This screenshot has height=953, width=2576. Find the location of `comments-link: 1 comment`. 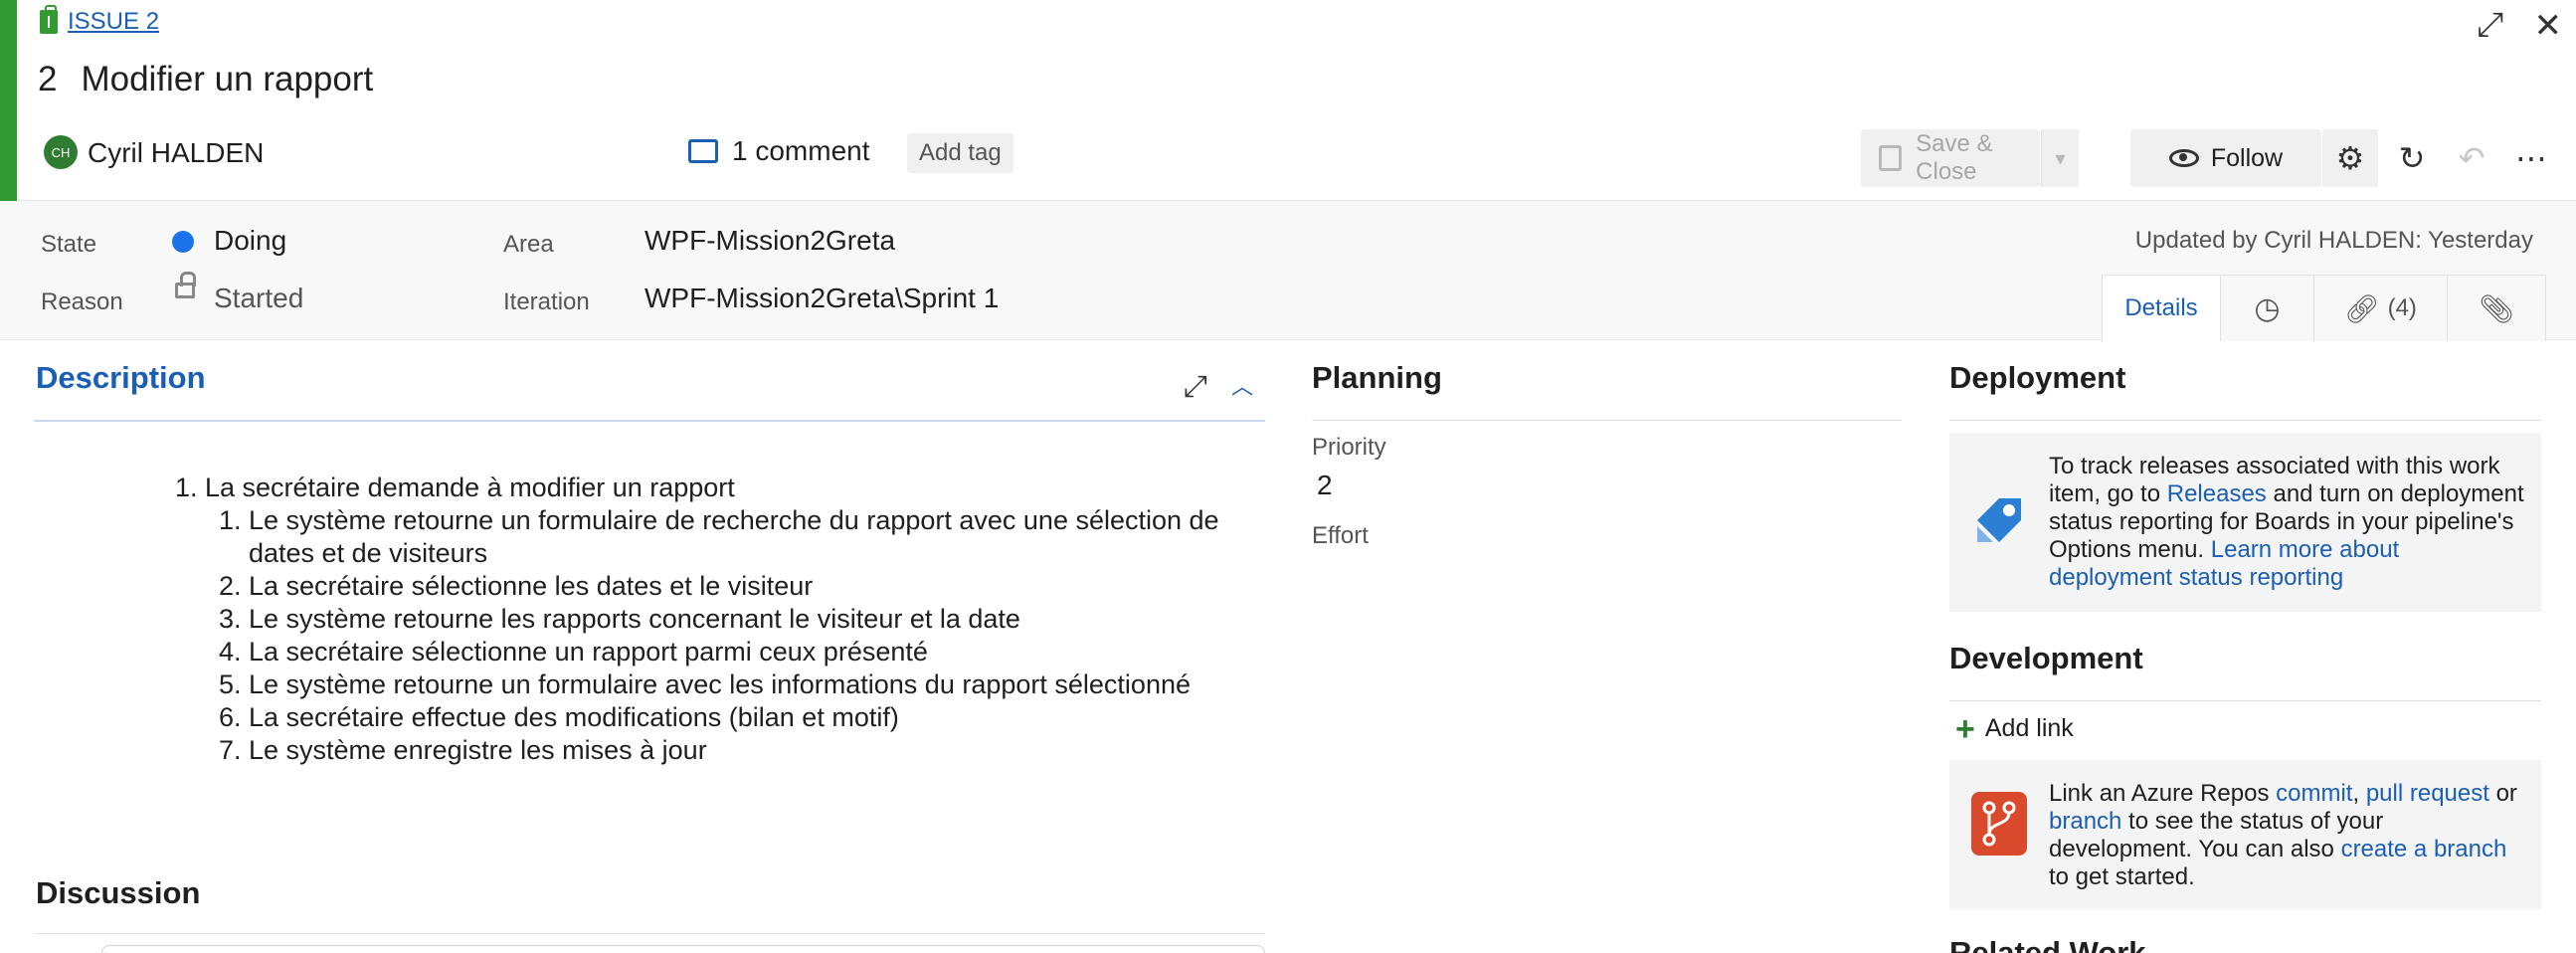

comments-link: 1 comment is located at coordinates (779, 151).